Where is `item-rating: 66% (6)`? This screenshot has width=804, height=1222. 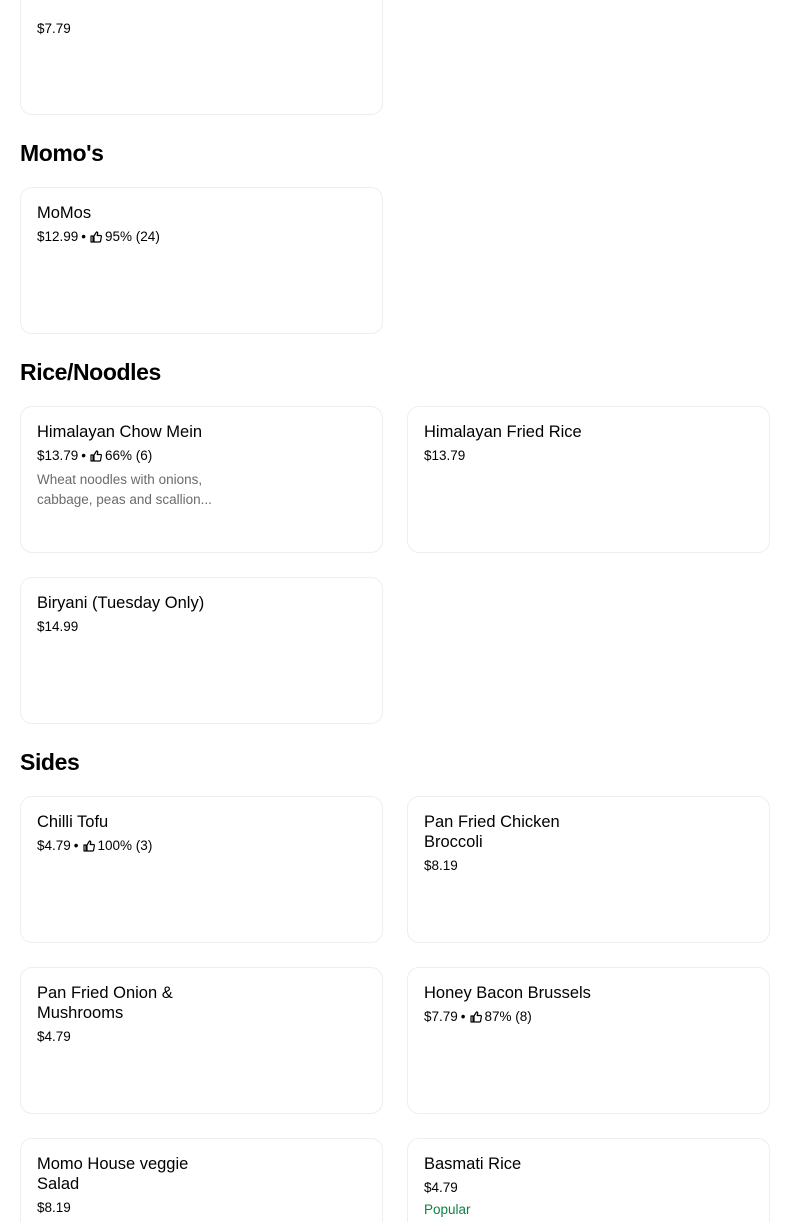 item-rating: 66% (6) is located at coordinates (129, 455).